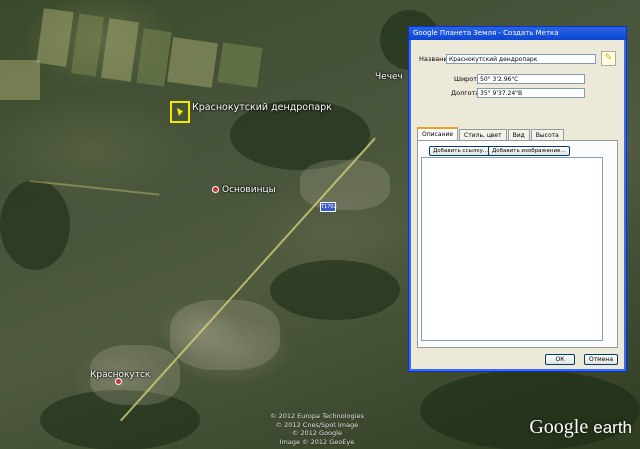 Image resolution: width=640 pixels, height=449 pixels. What do you see at coordinates (612, 427) in the screenshot?
I see `logo-earth-text: earth` at bounding box center [612, 427].